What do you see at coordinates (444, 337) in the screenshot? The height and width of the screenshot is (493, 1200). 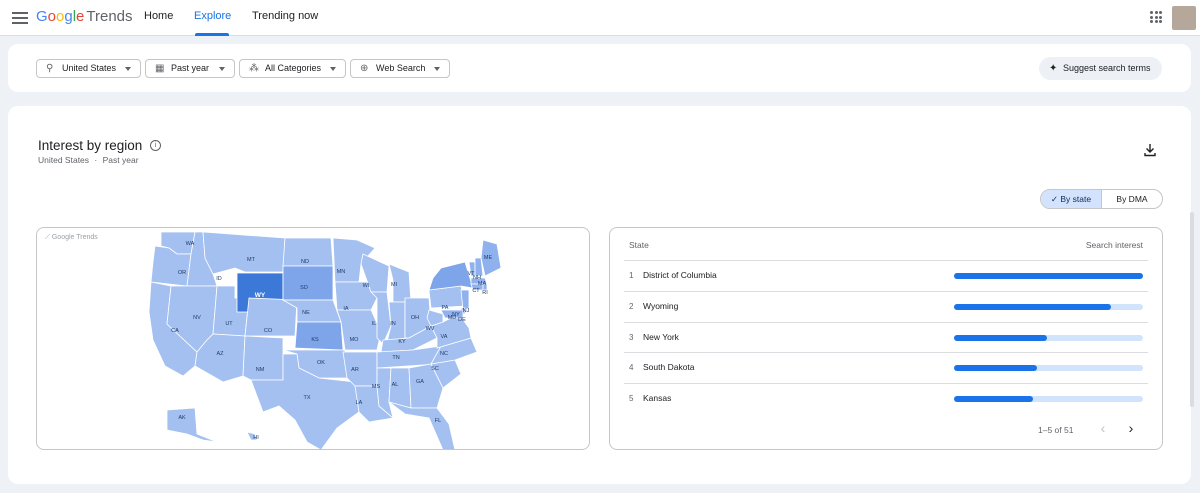 I see `state-label-va: VA` at bounding box center [444, 337].